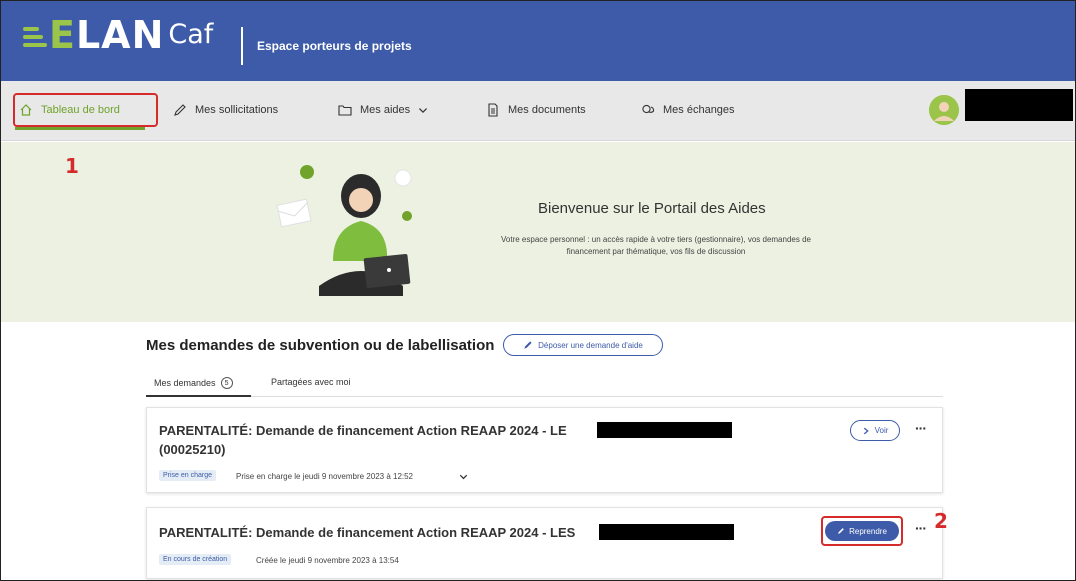 The height and width of the screenshot is (581, 1076). What do you see at coordinates (334, 46) in the screenshot?
I see `app-title: Espace porteurs de projets` at bounding box center [334, 46].